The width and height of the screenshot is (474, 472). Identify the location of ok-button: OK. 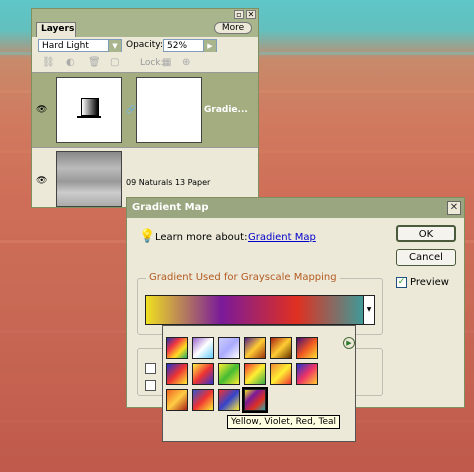
(426, 233).